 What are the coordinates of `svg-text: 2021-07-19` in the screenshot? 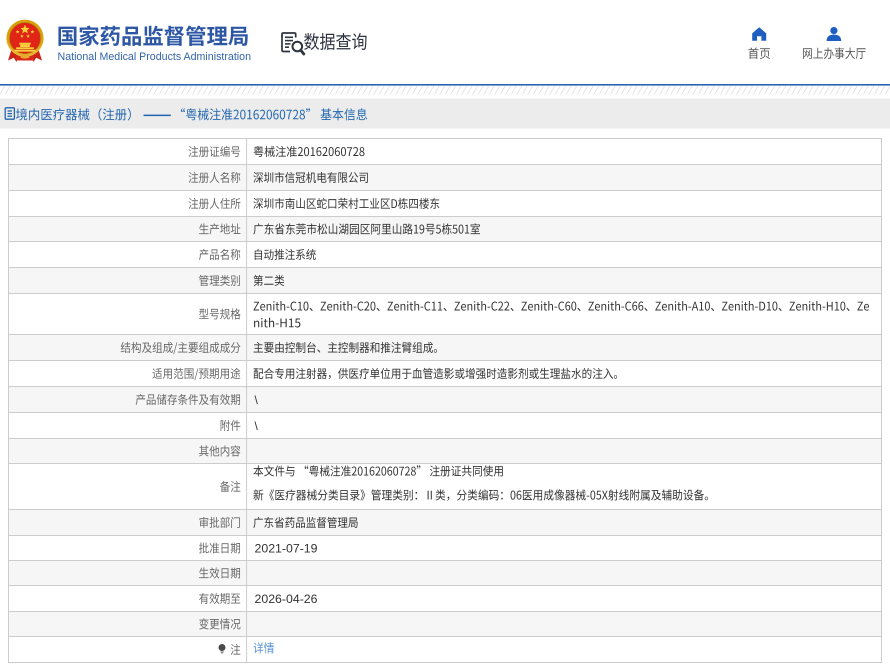 It's located at (286, 549).